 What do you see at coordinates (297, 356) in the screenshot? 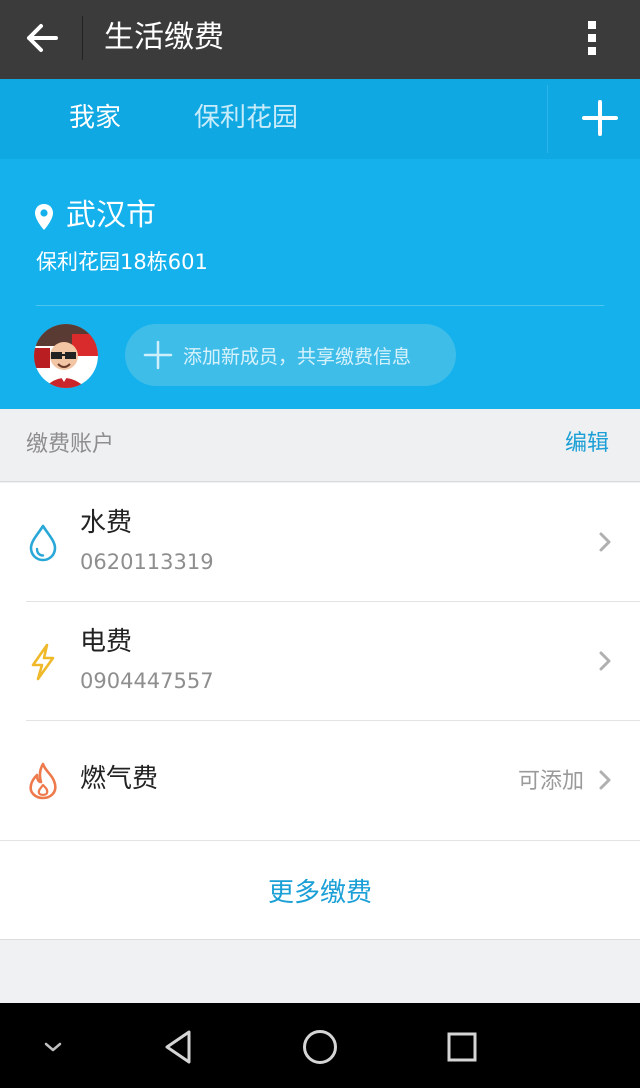
I see `add-member-label: 添加新成员，共享缴费信息` at bounding box center [297, 356].